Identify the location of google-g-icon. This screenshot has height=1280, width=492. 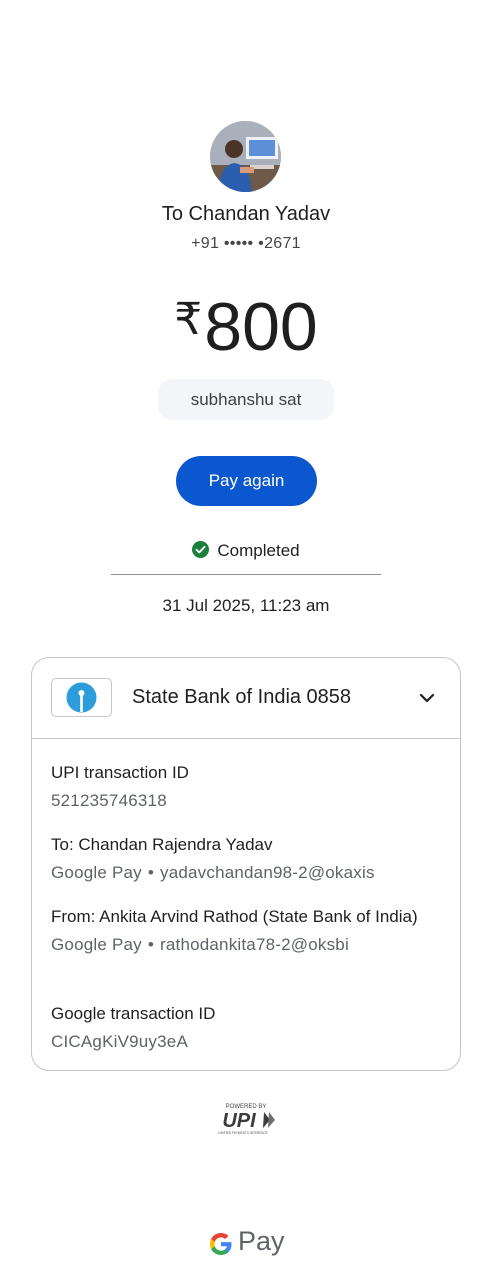
(221, 1244).